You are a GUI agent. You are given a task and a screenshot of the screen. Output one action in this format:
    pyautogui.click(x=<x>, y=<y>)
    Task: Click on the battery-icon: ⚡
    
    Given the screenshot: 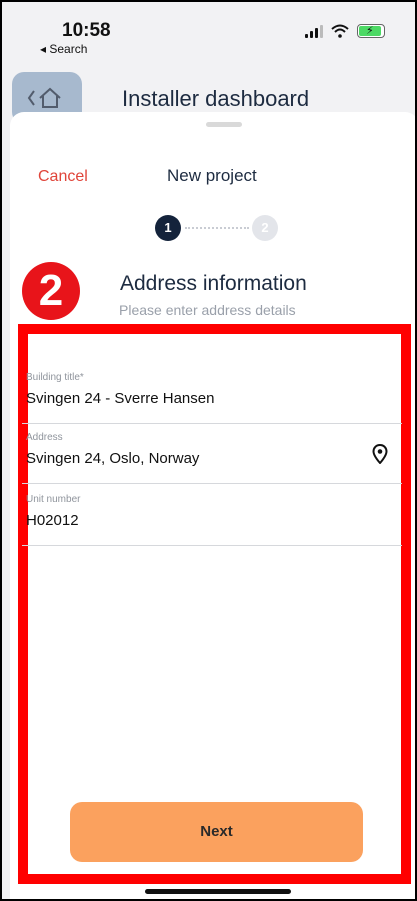 What is the action you would take?
    pyautogui.click(x=371, y=31)
    